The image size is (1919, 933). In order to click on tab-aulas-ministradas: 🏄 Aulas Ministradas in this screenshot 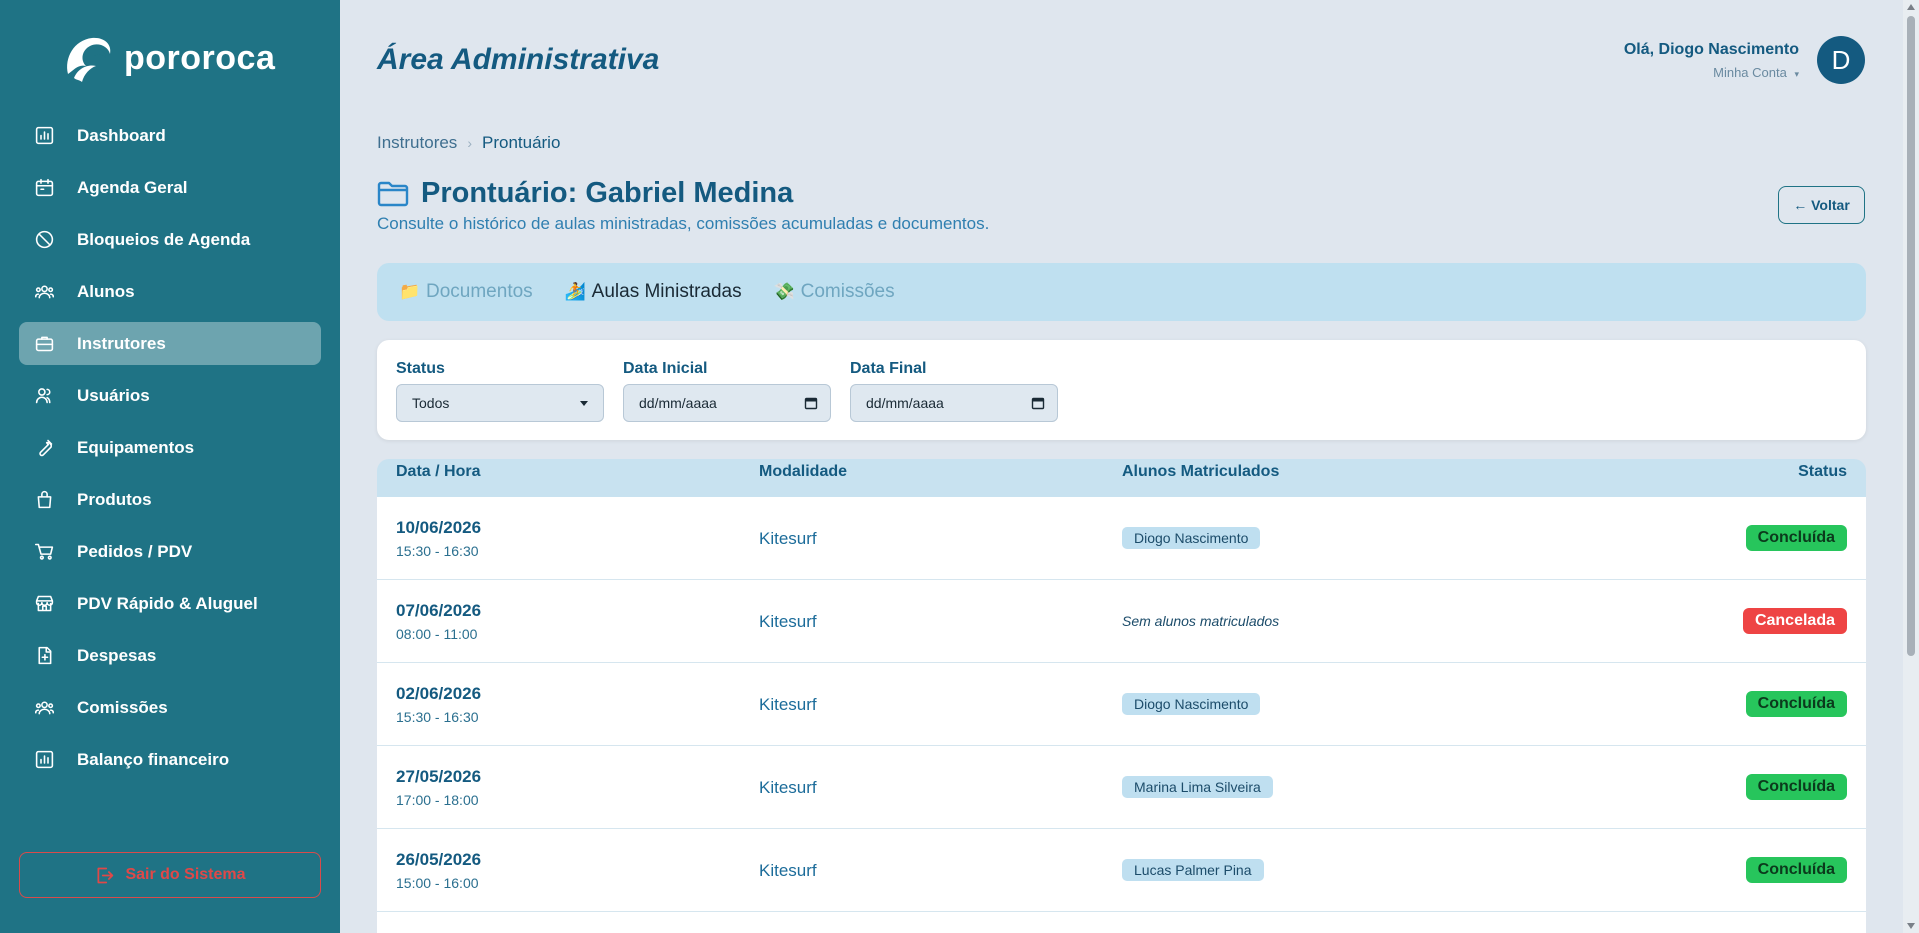, I will do `click(653, 292)`.